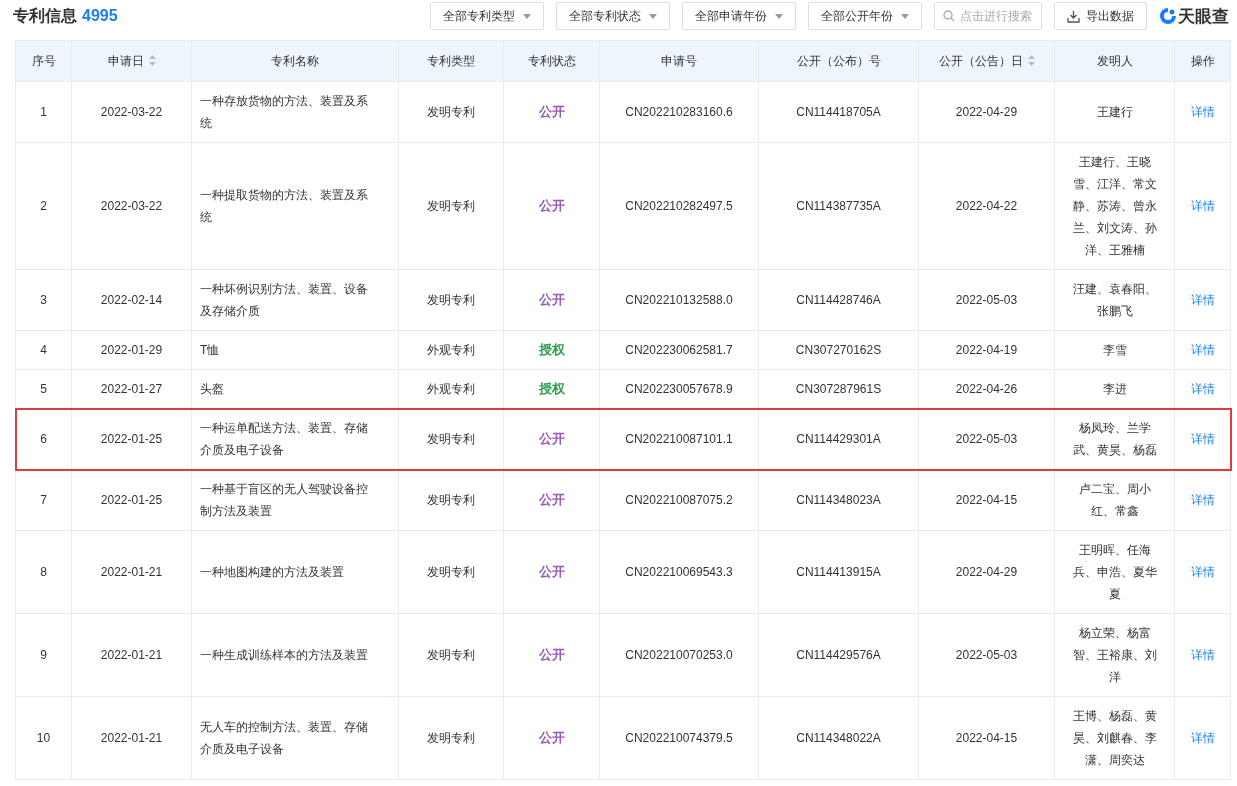  Describe the element at coordinates (295, 500) in the screenshot. I see `table-cell: 一种基于盲区的无人驾驶设备控制方法及装置` at that location.